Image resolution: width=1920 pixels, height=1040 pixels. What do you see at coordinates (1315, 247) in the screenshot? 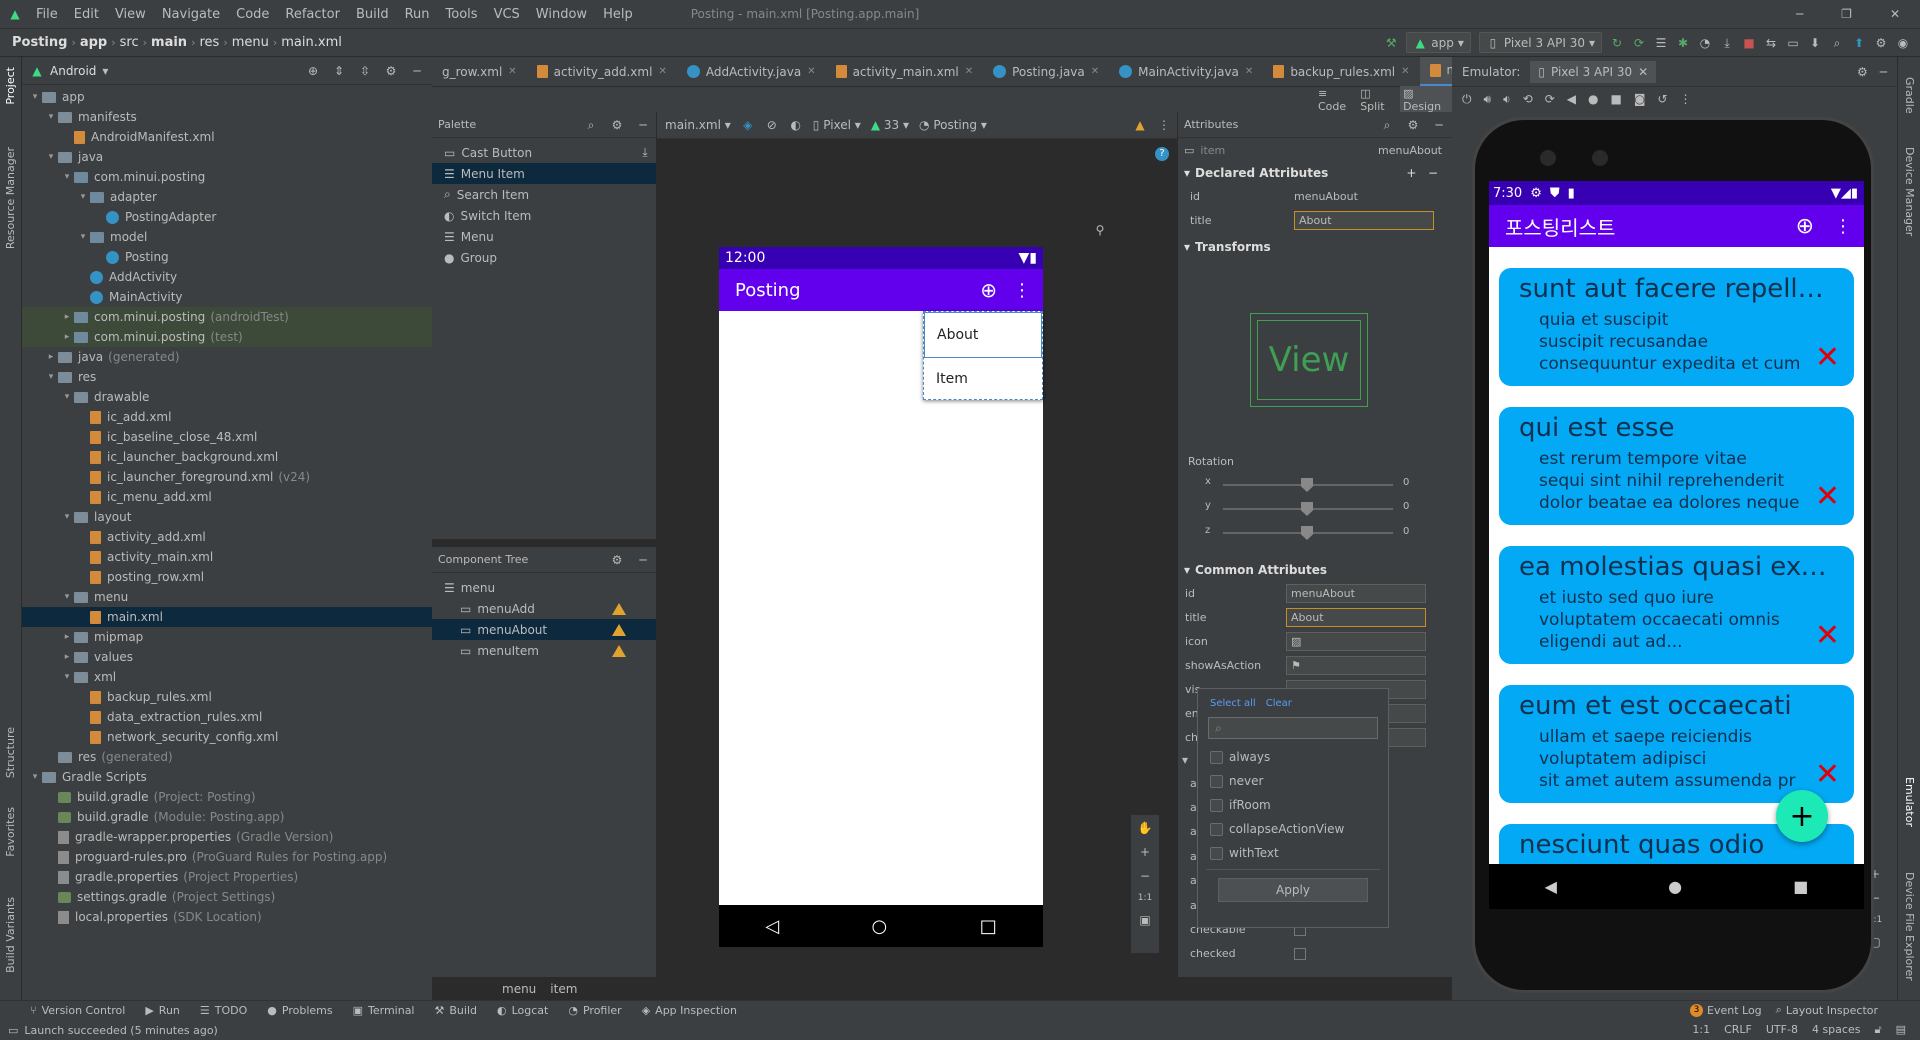
I see `transforms-header: ▾ Transforms` at bounding box center [1315, 247].